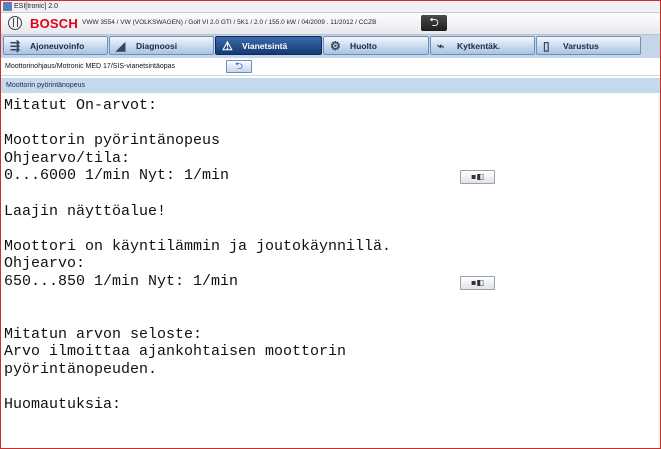 The image size is (661, 449). Describe the element at coordinates (45, 264) in the screenshot. I see `content-line: Ohjearvo:` at that location.